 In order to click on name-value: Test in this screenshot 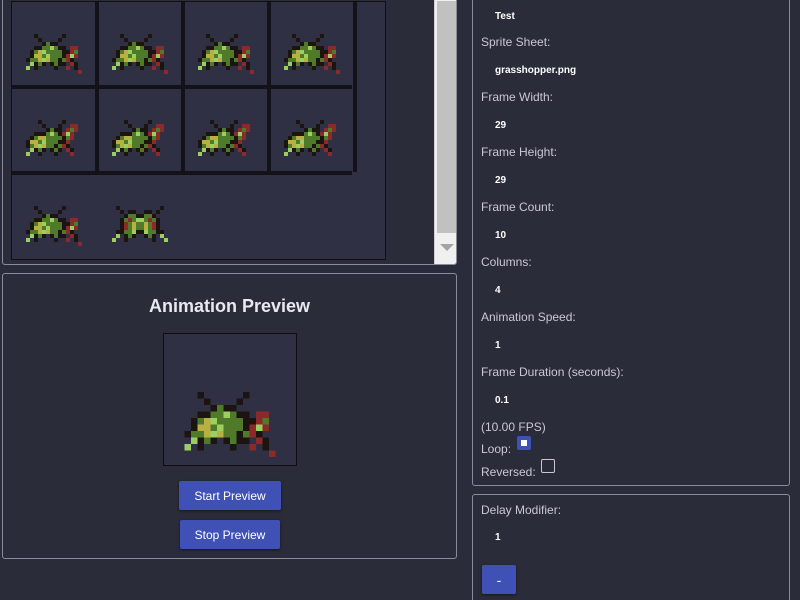, I will do `click(505, 16)`.